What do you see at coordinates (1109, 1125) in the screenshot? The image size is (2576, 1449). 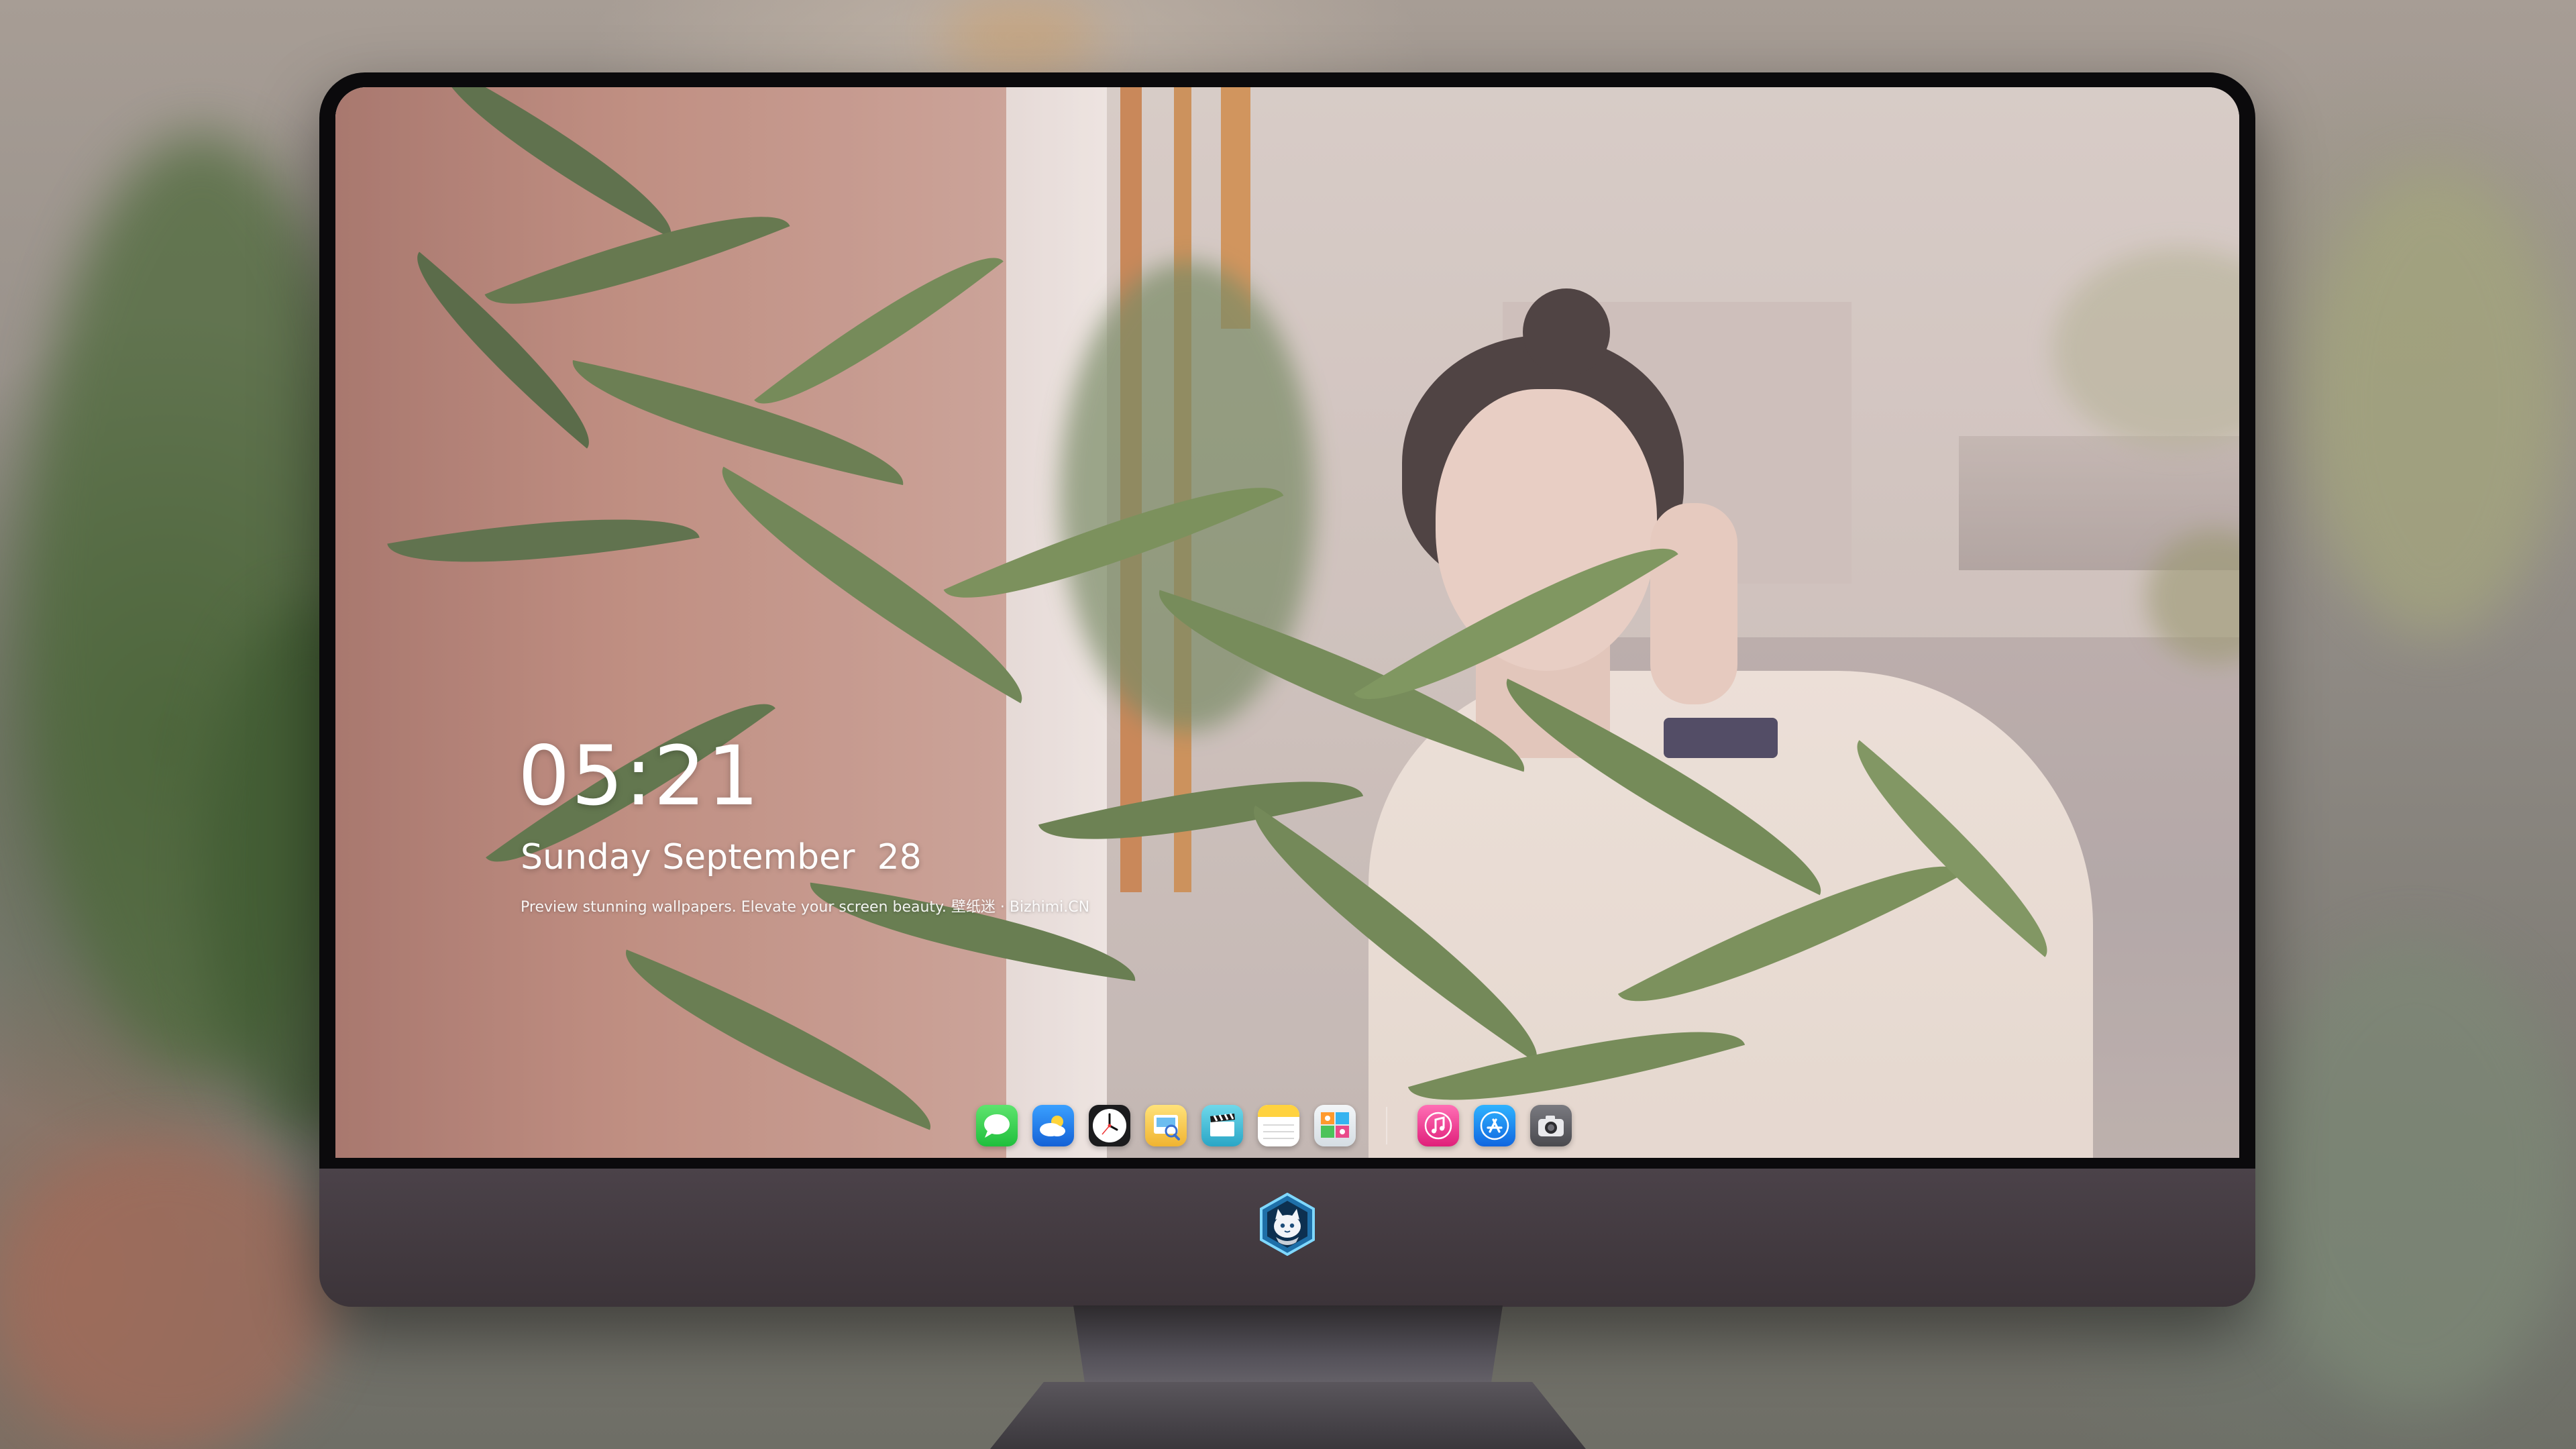 I see `clock-icon` at bounding box center [1109, 1125].